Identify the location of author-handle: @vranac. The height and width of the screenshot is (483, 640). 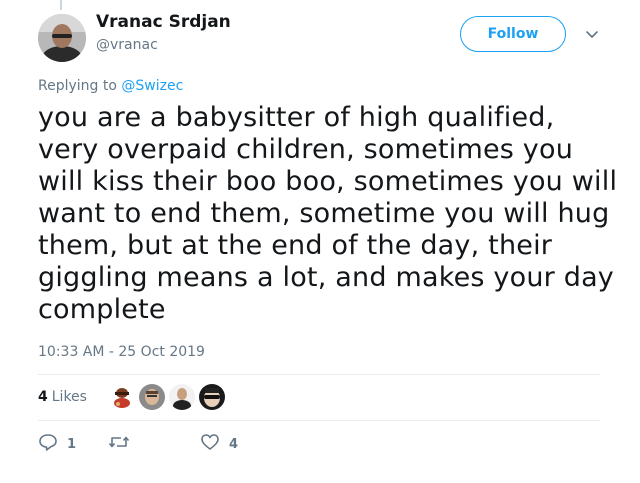
(127, 45).